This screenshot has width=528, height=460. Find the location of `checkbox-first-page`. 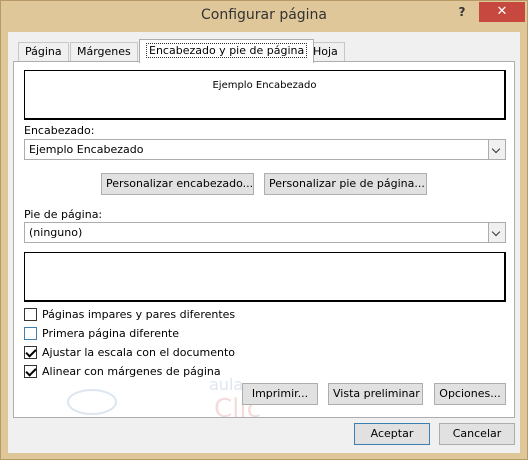

checkbox-first-page is located at coordinates (30, 333).